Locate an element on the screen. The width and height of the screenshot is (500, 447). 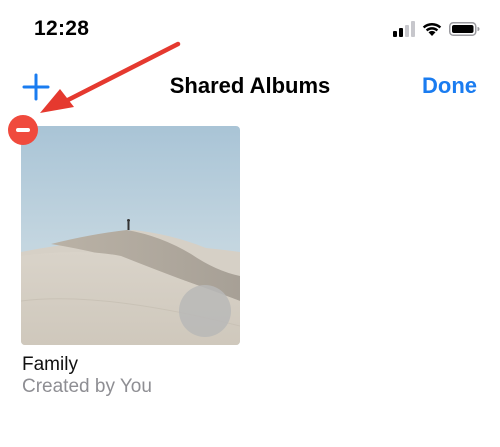
done-button: Done is located at coordinates (449, 86).